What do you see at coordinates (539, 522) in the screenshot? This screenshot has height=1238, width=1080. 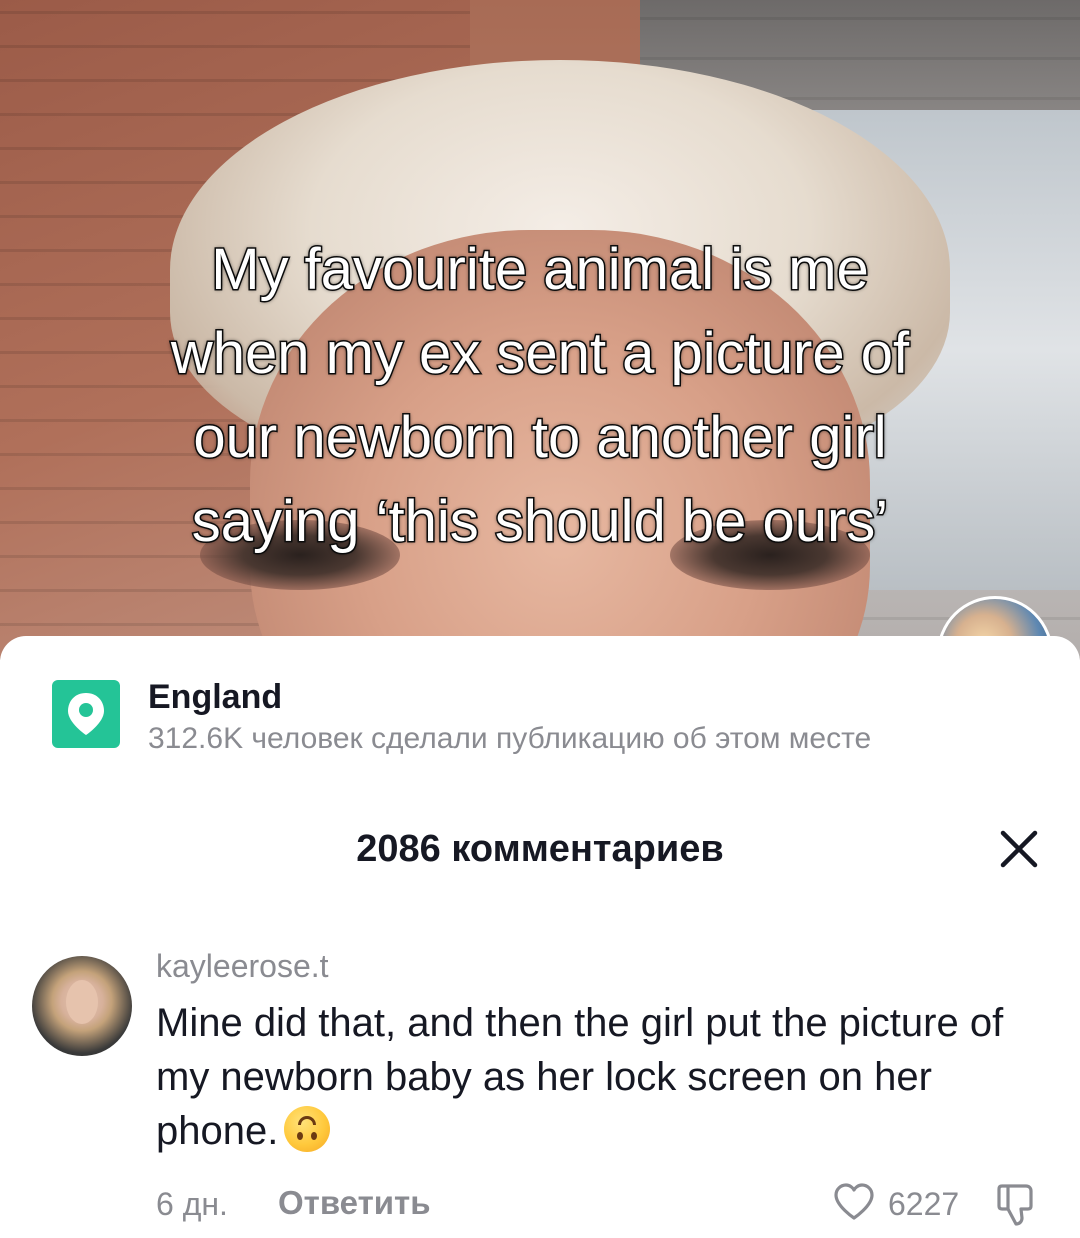 I see `caption-line: saying ‘this should be ours’` at bounding box center [539, 522].